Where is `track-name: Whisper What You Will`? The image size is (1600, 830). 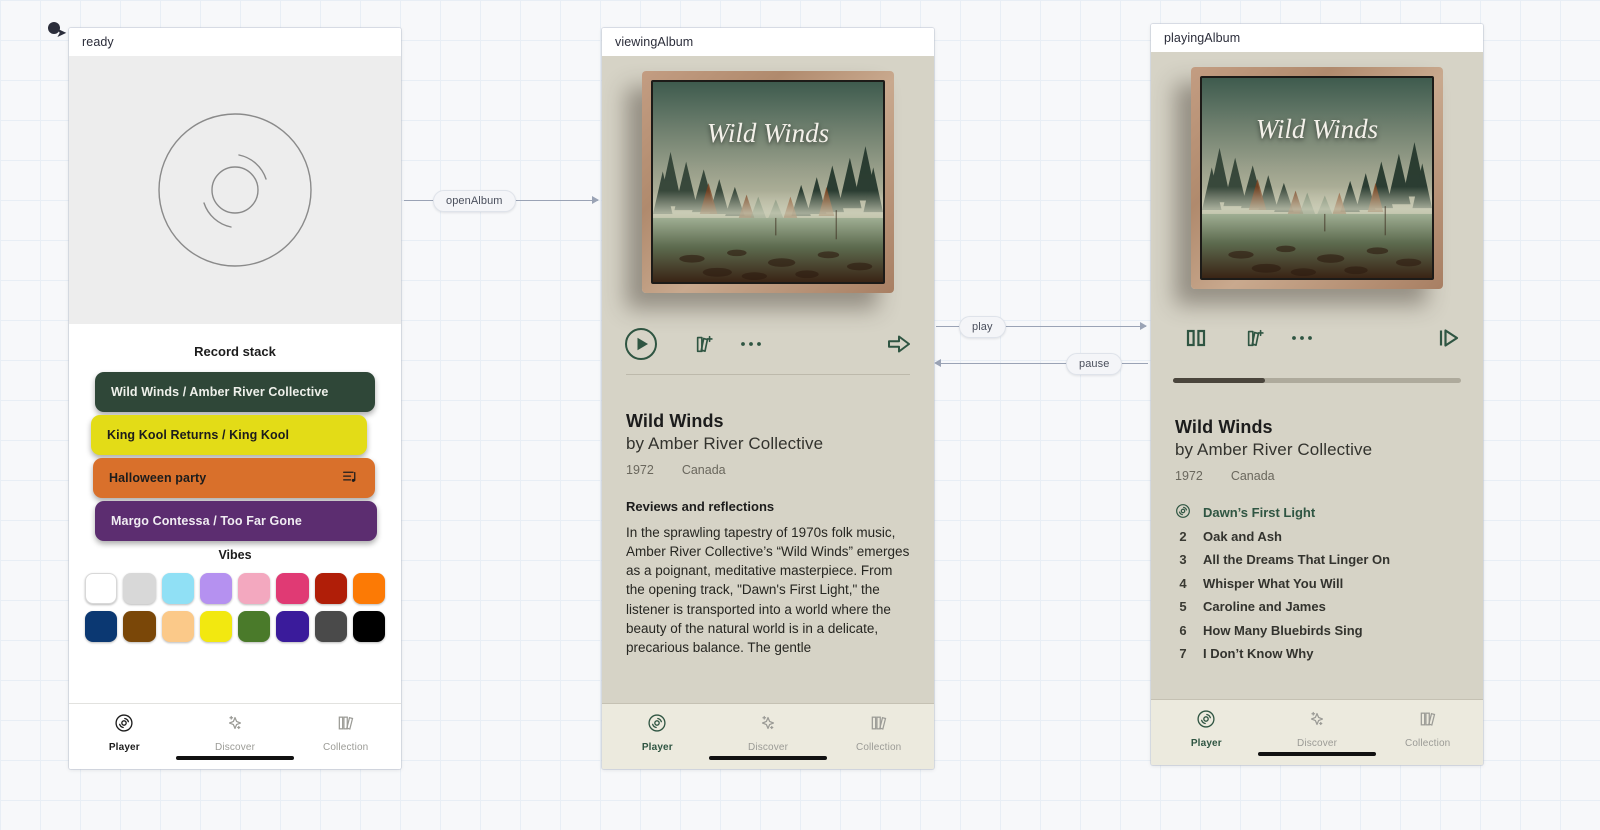
track-name: Whisper What You Will is located at coordinates (1273, 583).